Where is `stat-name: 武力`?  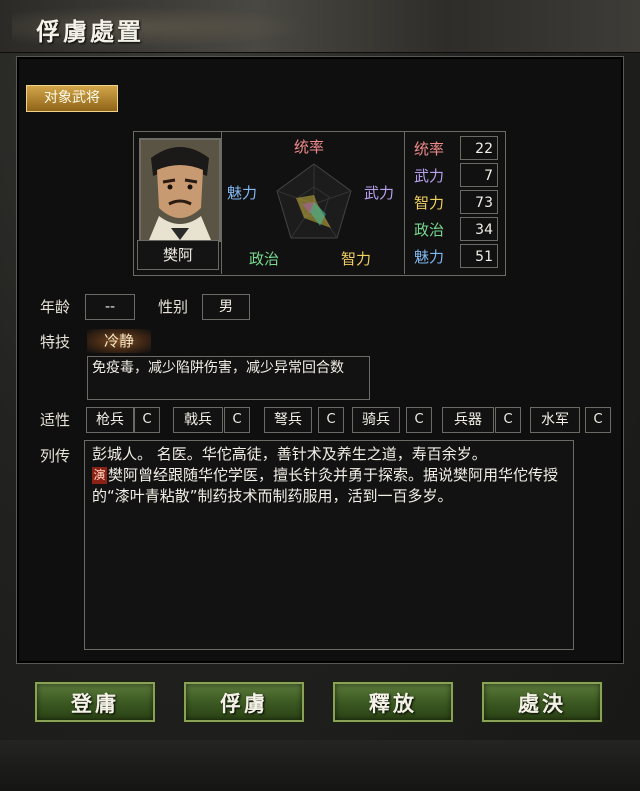 stat-name: 武力 is located at coordinates (429, 176).